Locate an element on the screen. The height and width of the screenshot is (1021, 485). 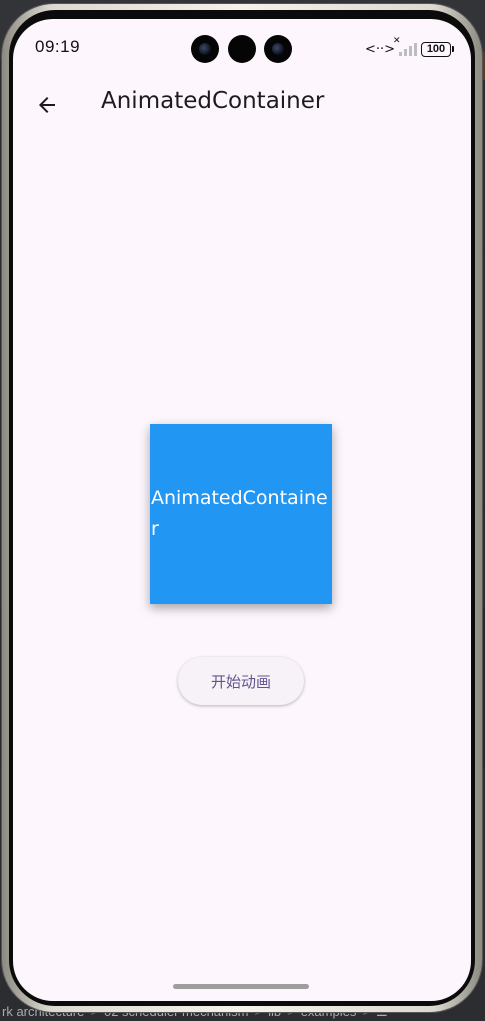
page-title: AnimatedContainer is located at coordinates (213, 101).